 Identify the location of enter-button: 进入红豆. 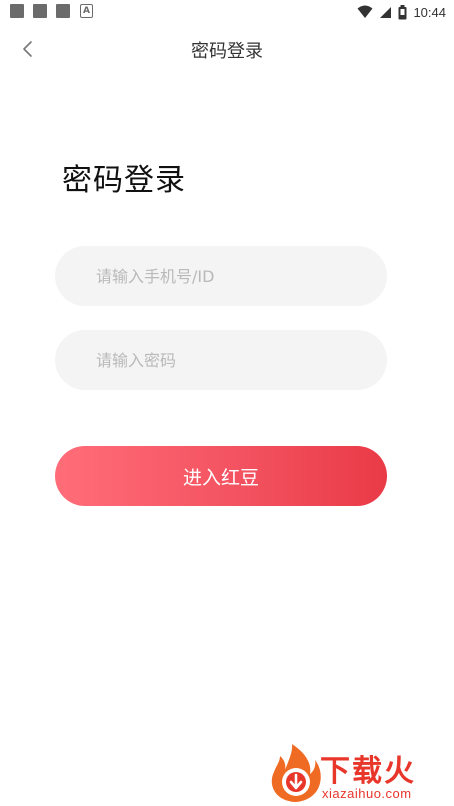
(221, 476).